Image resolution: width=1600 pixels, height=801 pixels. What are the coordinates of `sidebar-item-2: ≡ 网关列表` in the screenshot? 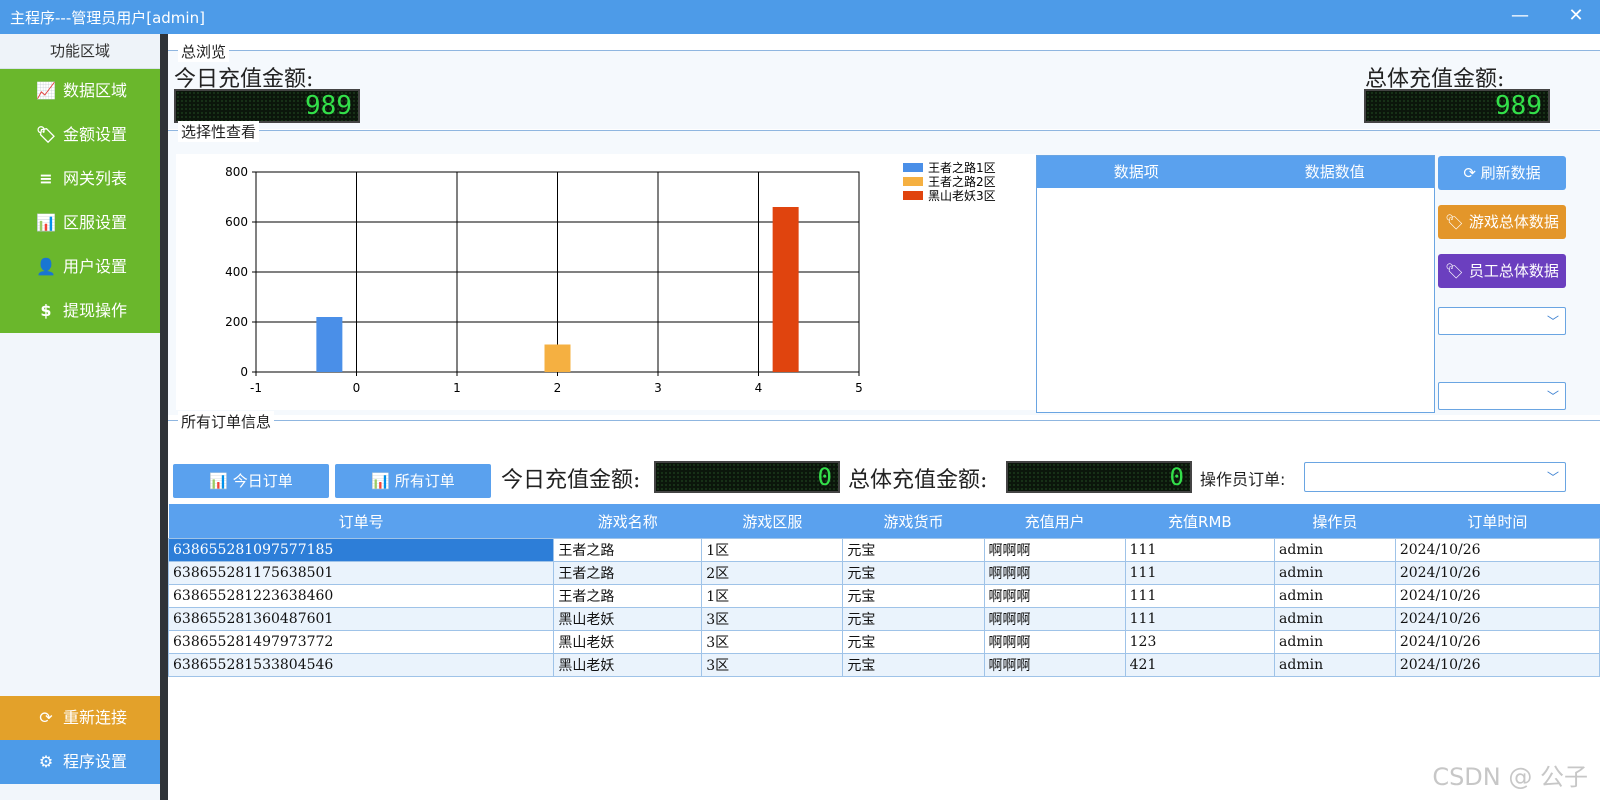 It's located at (80, 179).